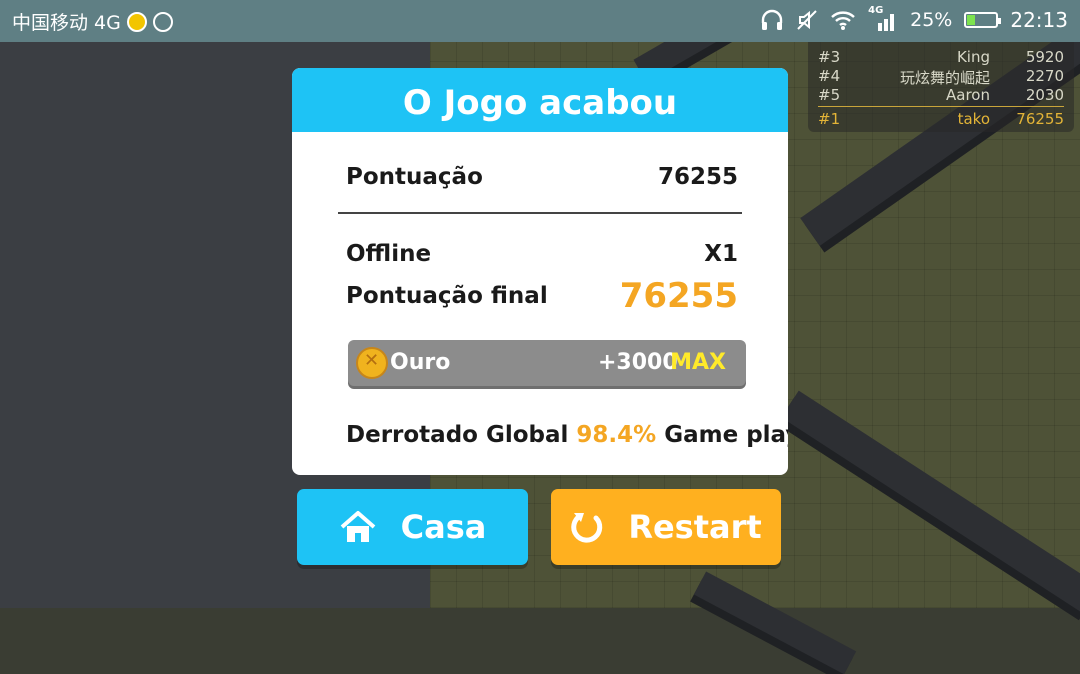  I want to click on home-button: Casa, so click(412, 527).